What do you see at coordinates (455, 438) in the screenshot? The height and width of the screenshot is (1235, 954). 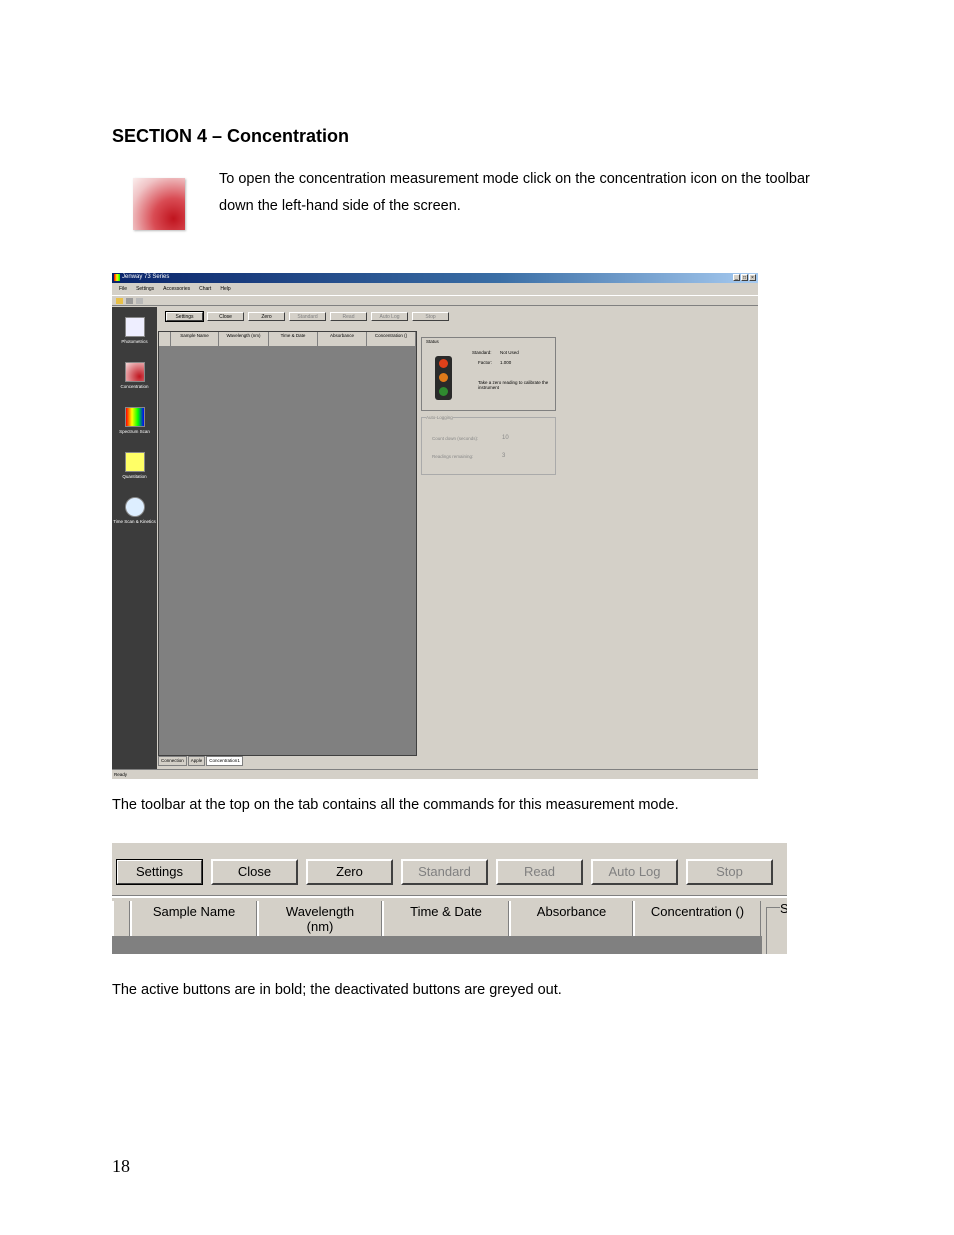 I see `countdown-label: Count down (seconds):` at bounding box center [455, 438].